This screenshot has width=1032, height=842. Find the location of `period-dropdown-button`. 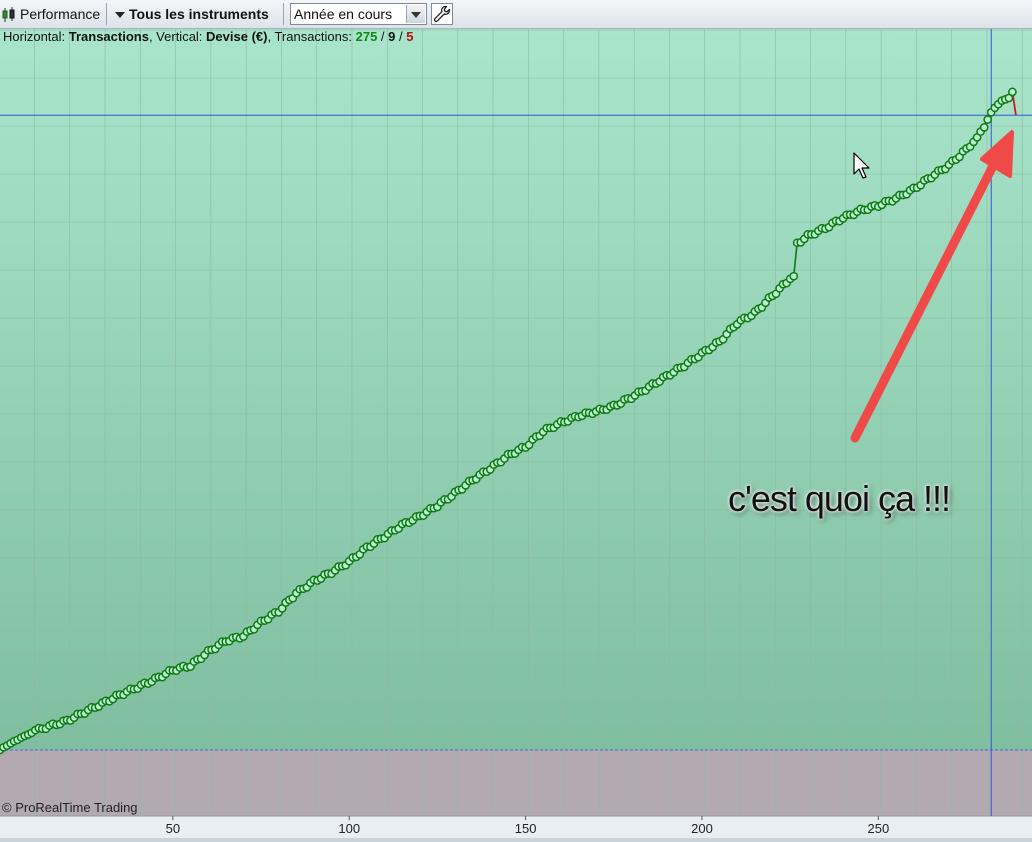

period-dropdown-button is located at coordinates (415, 14).